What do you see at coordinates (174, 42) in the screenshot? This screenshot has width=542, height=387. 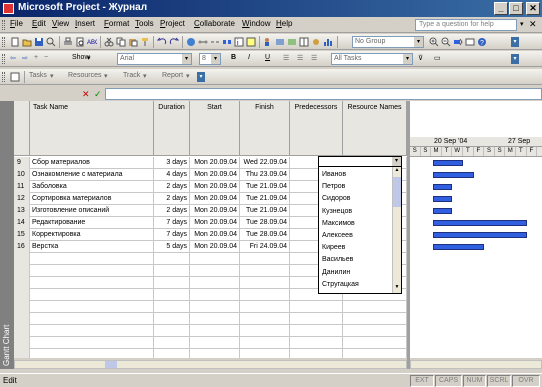 I see `redo-icon` at bounding box center [174, 42].